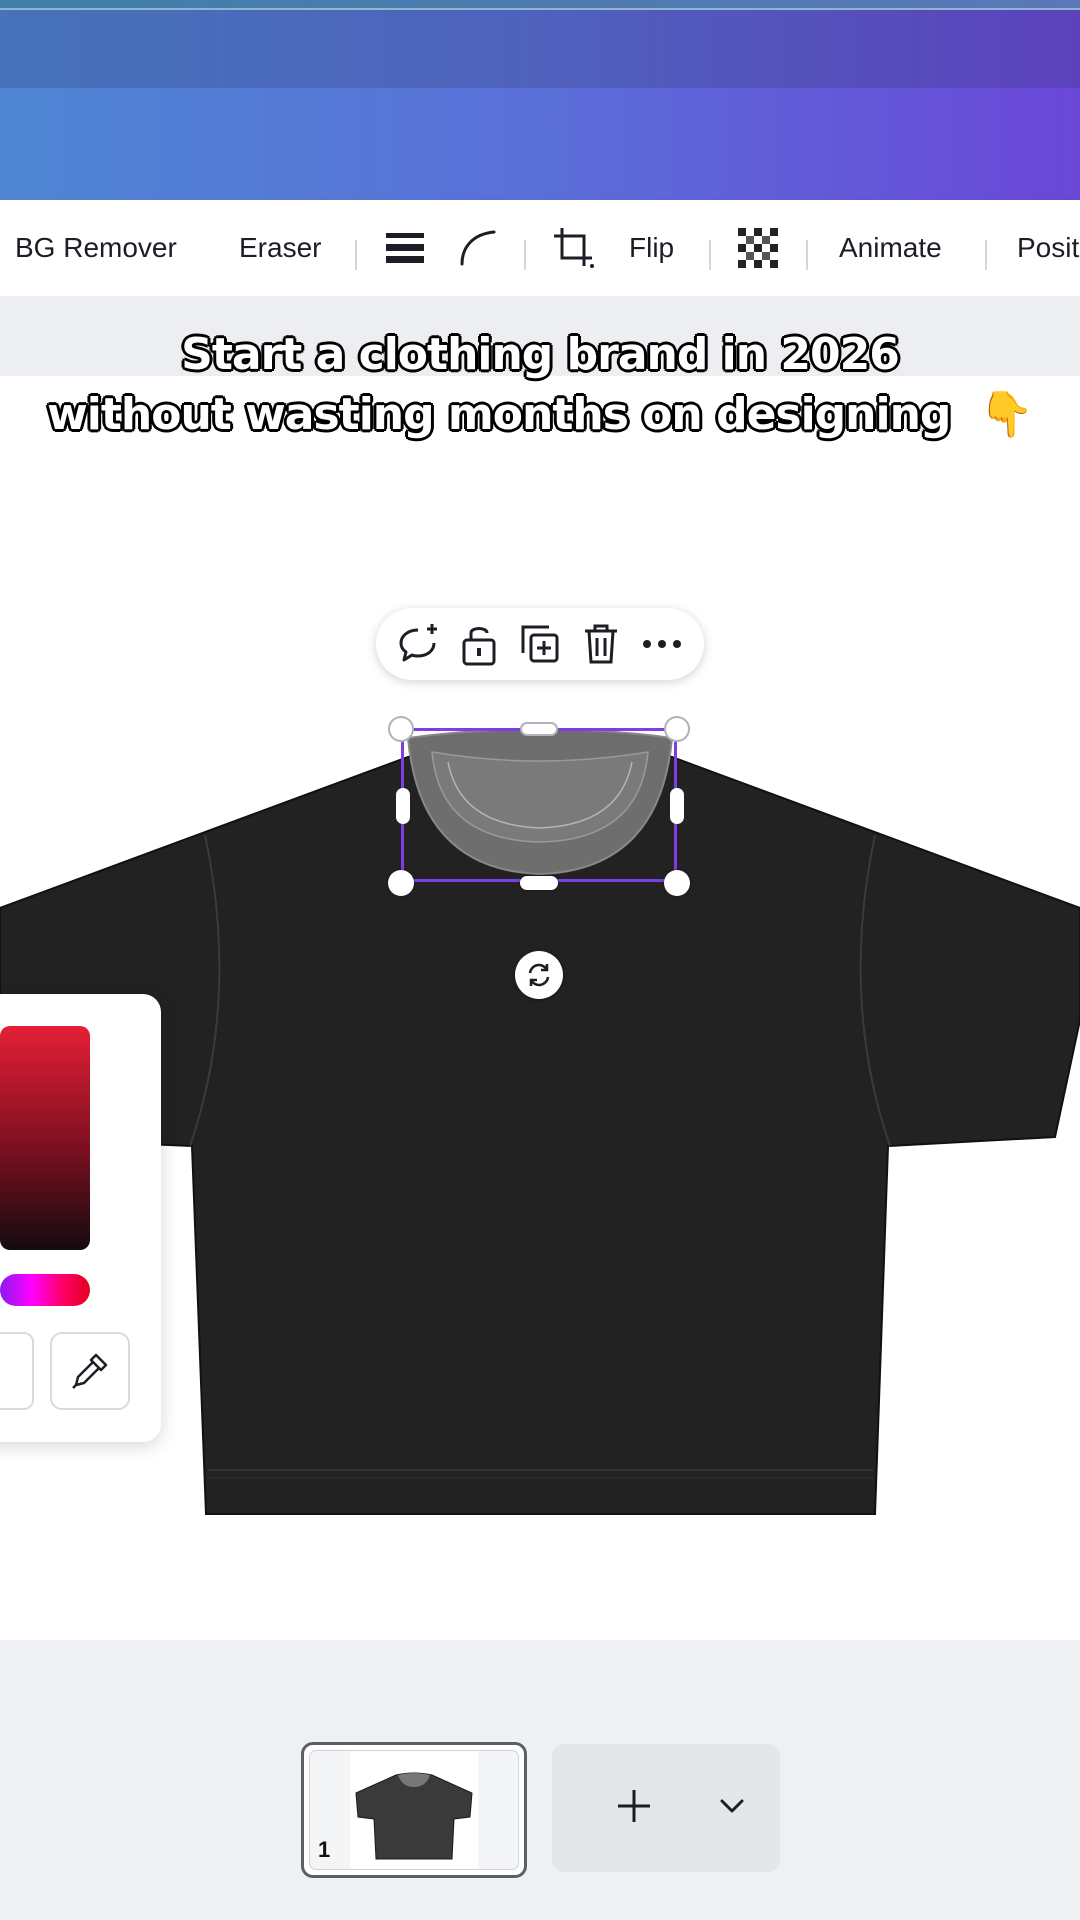 This screenshot has height=1920, width=1080. What do you see at coordinates (1048, 248) in the screenshot?
I see `position-button: Posit` at bounding box center [1048, 248].